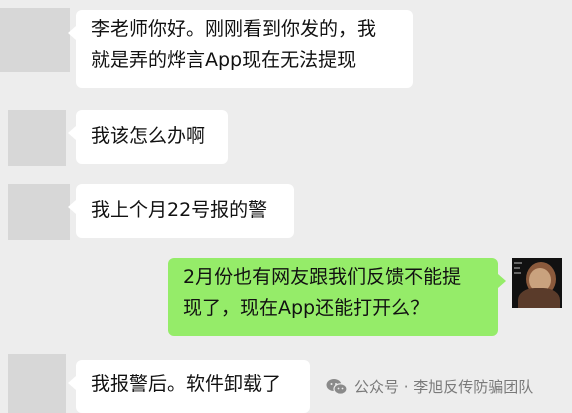 This screenshot has width=572, height=413. I want to click on wechat-icon, so click(337, 387).